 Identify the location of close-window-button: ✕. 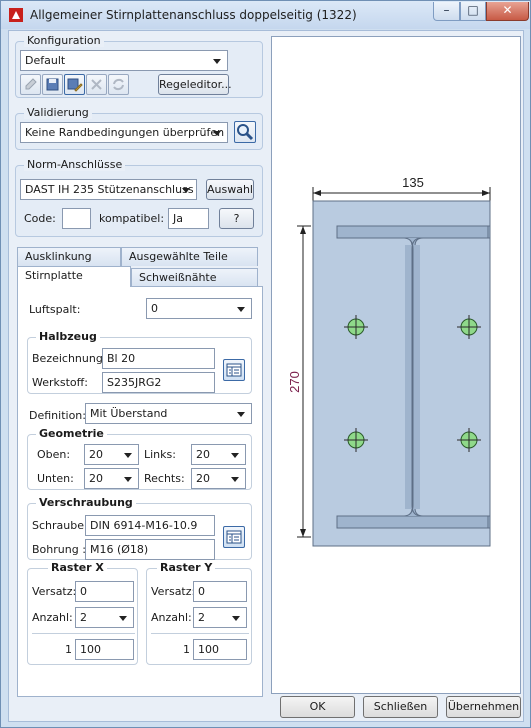
(507, 11).